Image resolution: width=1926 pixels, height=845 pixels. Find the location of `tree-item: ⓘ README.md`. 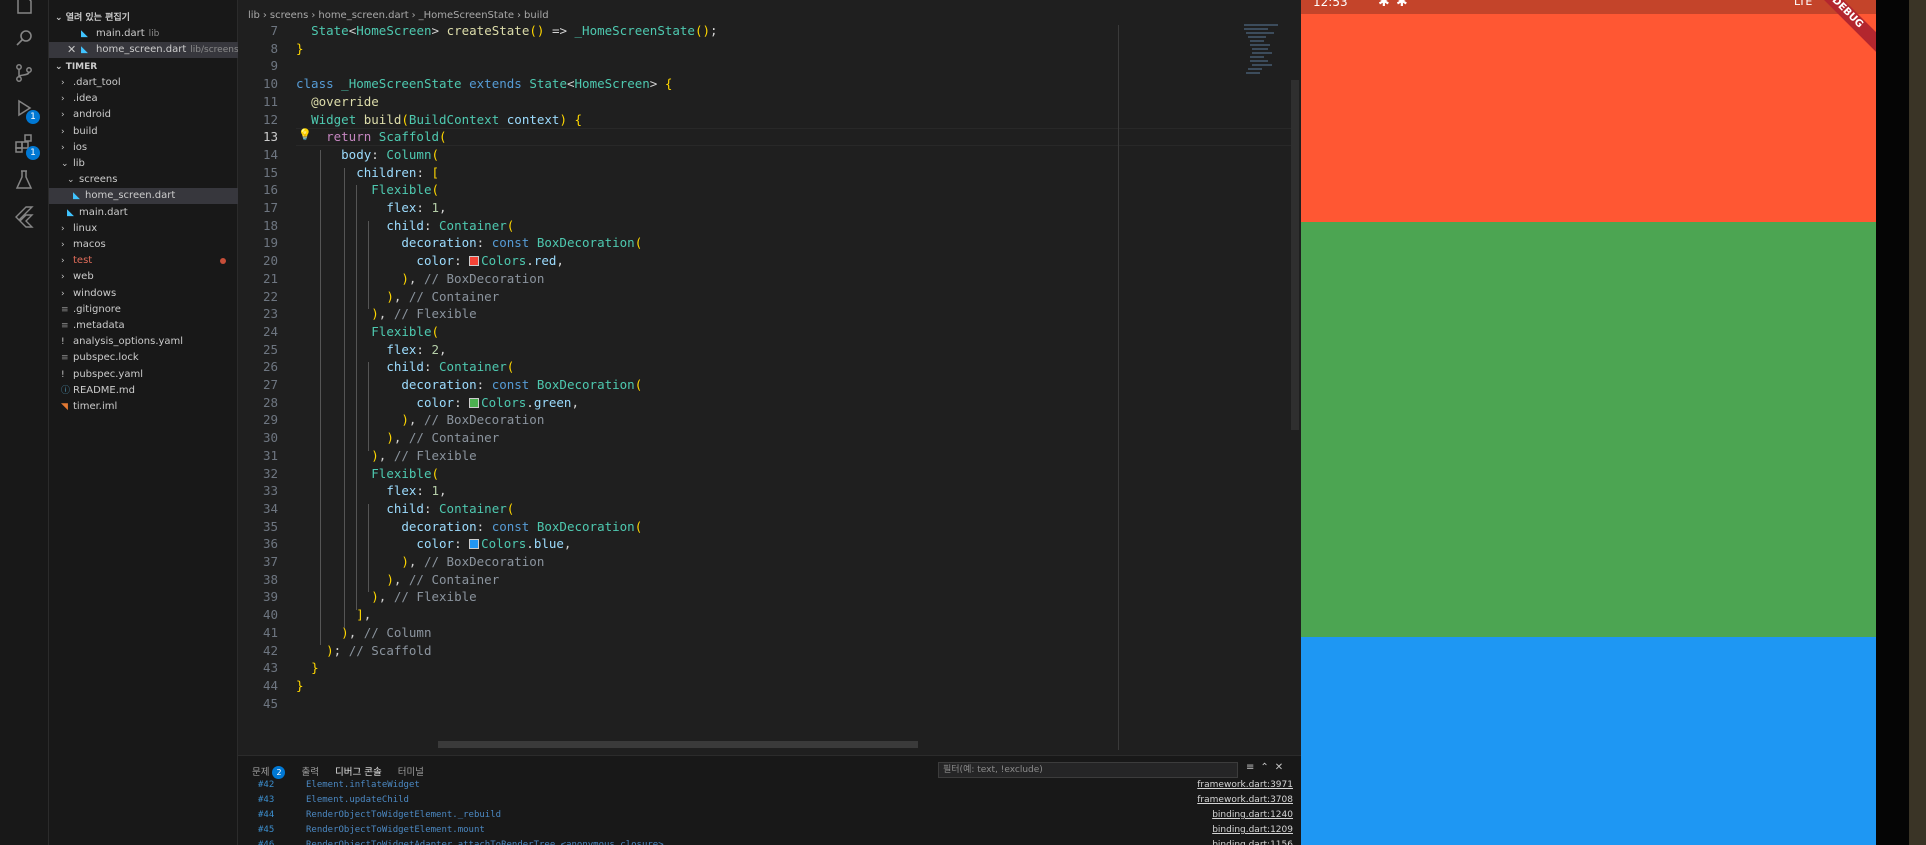

tree-item: ⓘ README.md is located at coordinates (143, 391).